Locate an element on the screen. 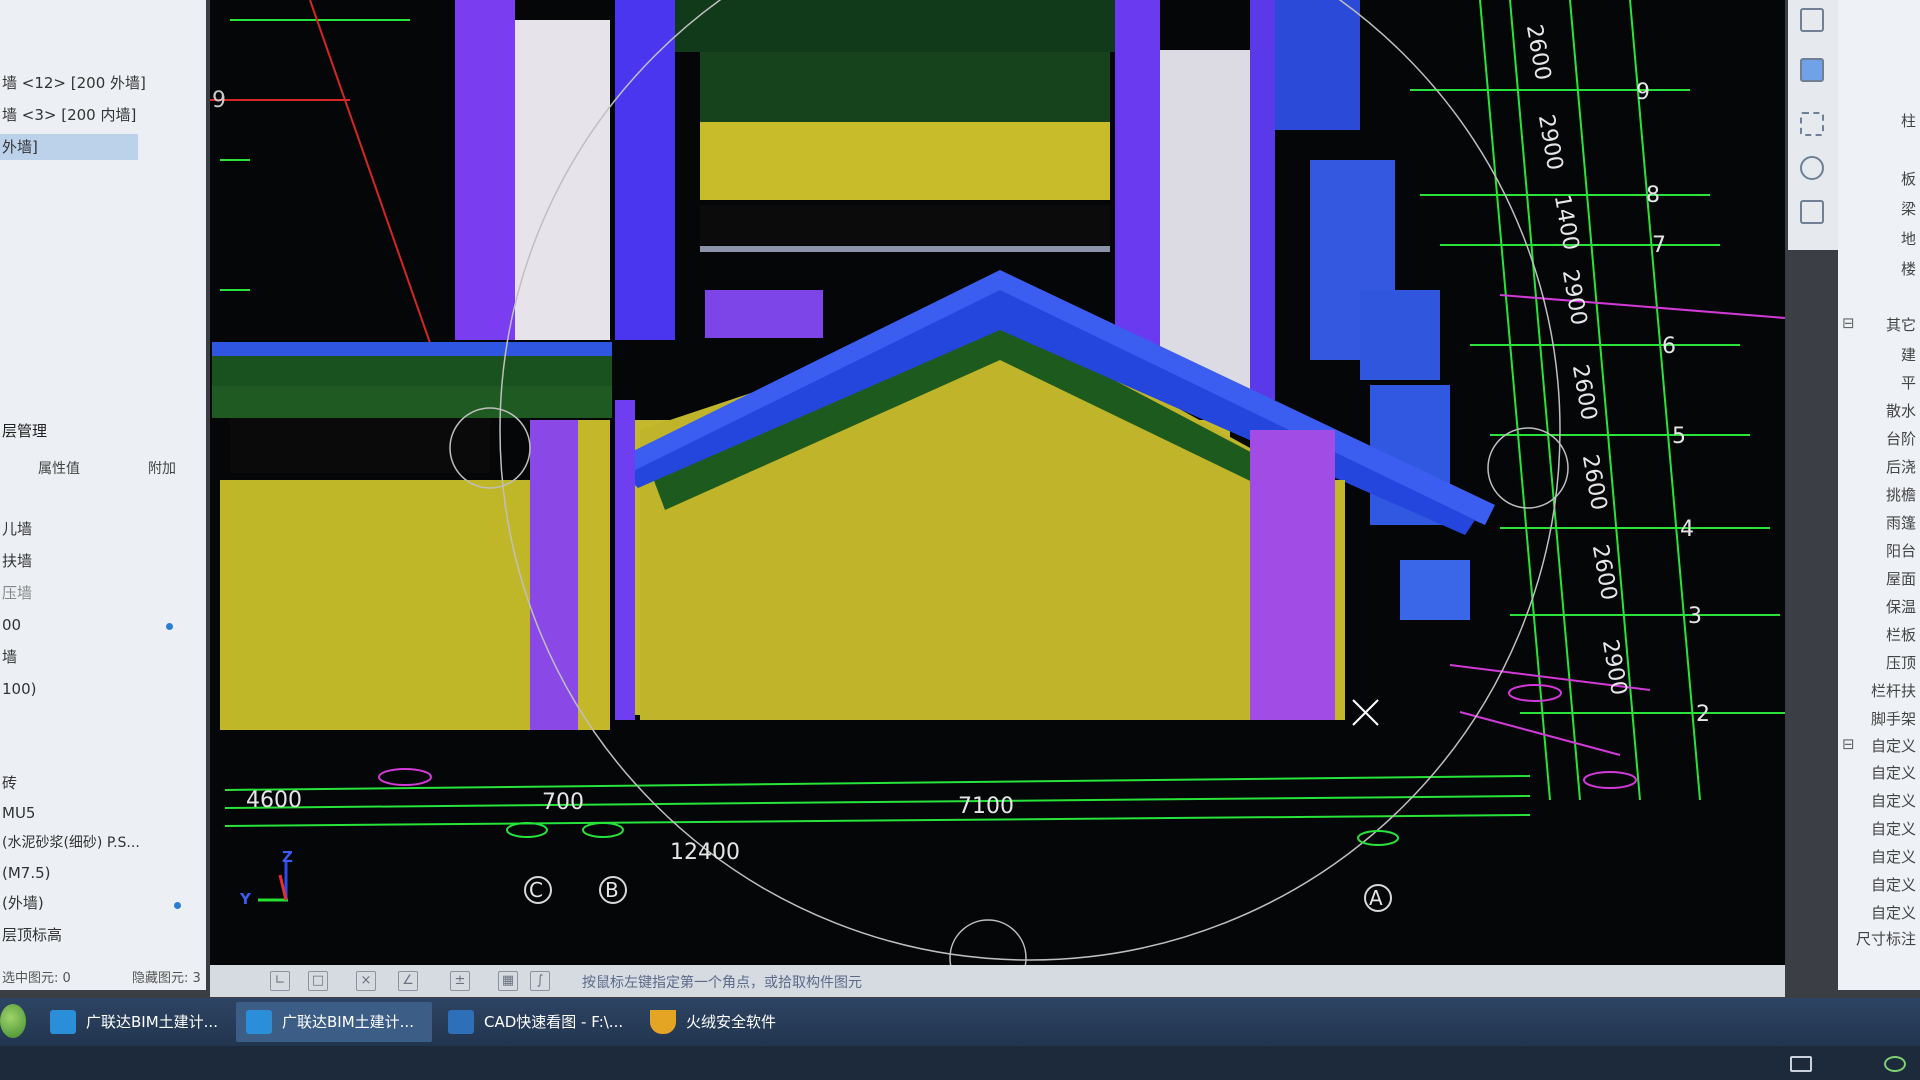  property-row: MU5 is located at coordinates (101, 813).